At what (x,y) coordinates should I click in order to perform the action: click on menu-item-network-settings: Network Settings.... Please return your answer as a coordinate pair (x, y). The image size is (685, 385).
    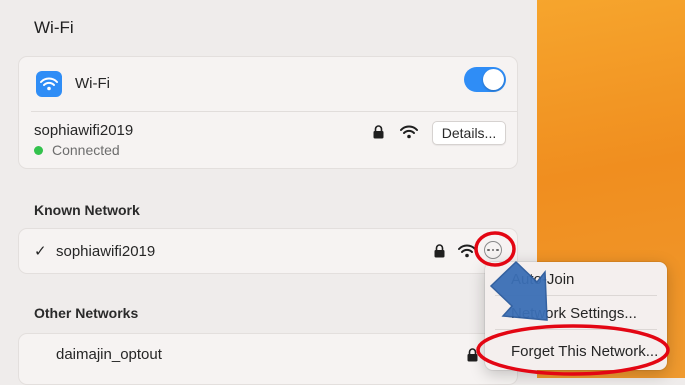
    Looking at the image, I should click on (574, 313).